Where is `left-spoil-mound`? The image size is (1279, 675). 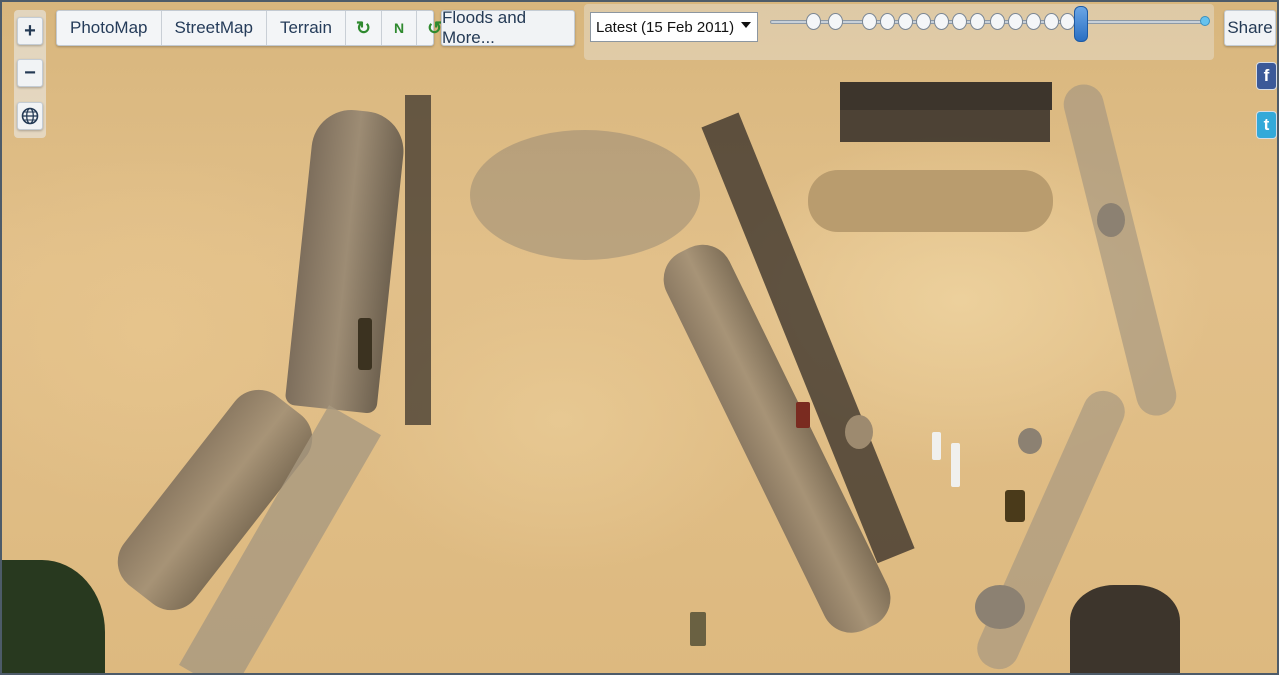
left-spoil-mound is located at coordinates (346, 260).